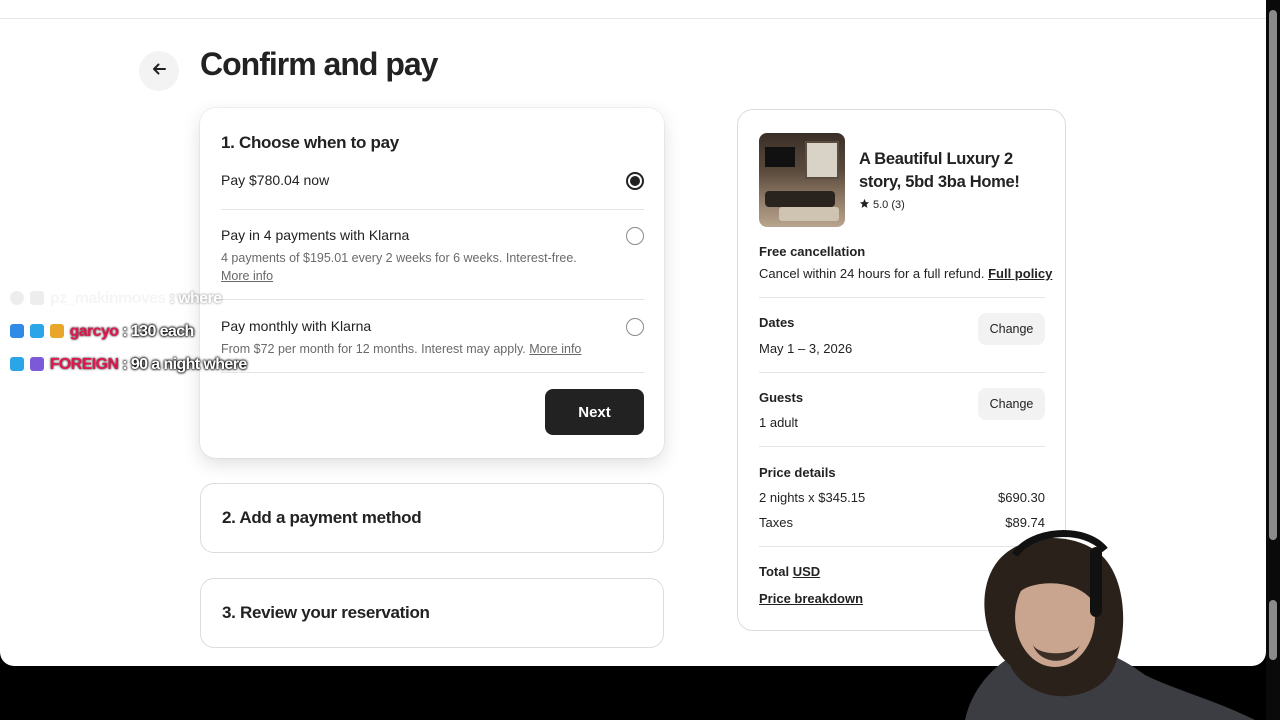 This screenshot has height=720, width=1280. What do you see at coordinates (777, 322) in the screenshot?
I see `dates-label: Dates` at bounding box center [777, 322].